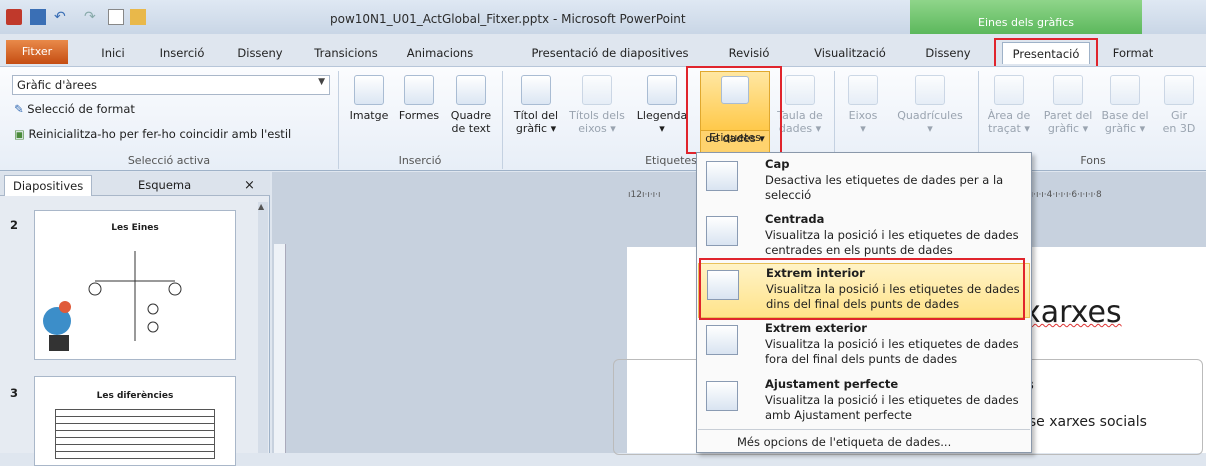 The image size is (1206, 466). I want to click on tab-chart-format: Format, so click(1133, 53).